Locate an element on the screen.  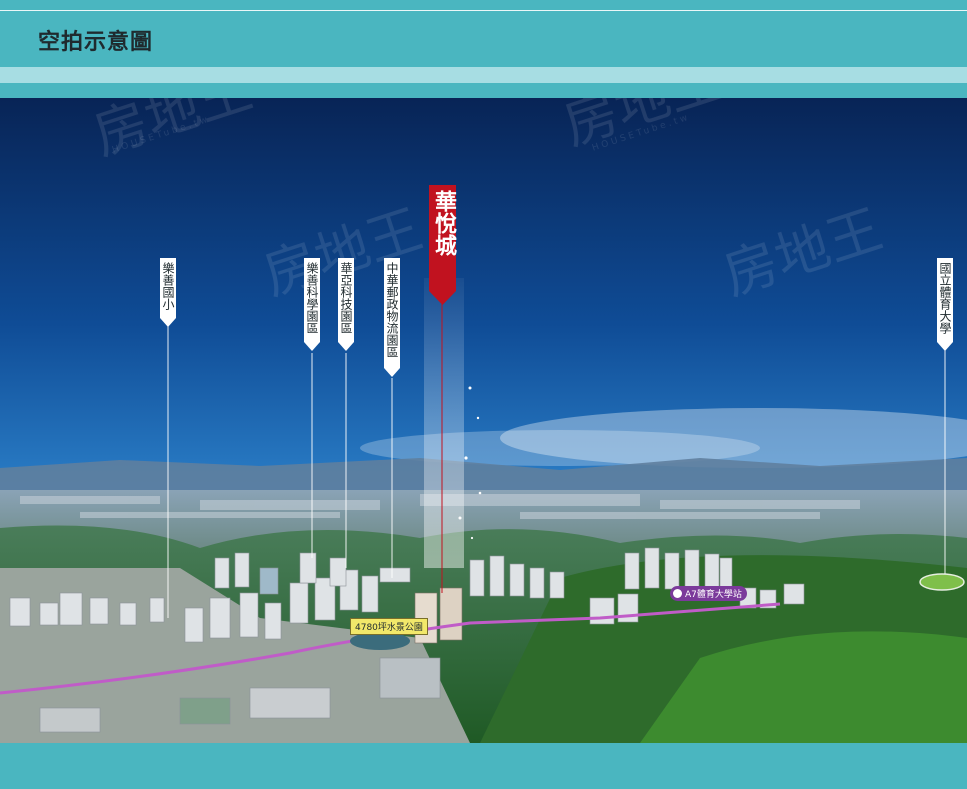
project-light-beam is located at coordinates (444, 423).